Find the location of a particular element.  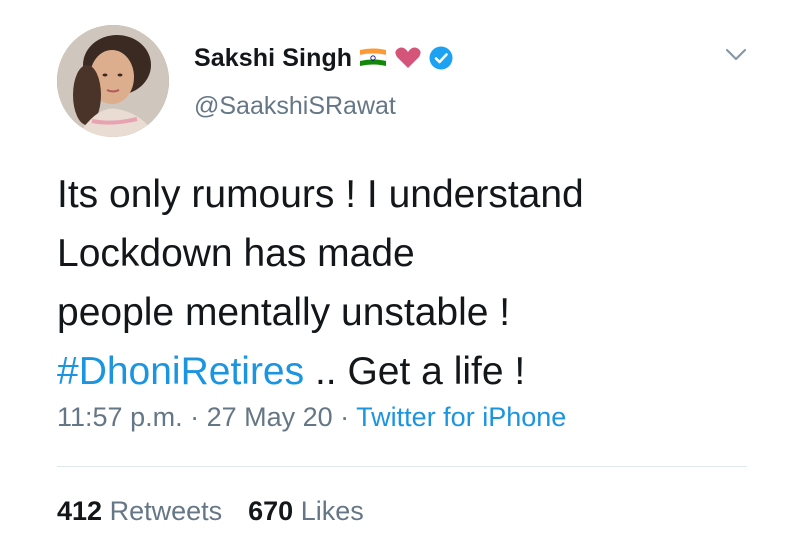

hashtag-link: #DhoniRetires is located at coordinates (180, 371).